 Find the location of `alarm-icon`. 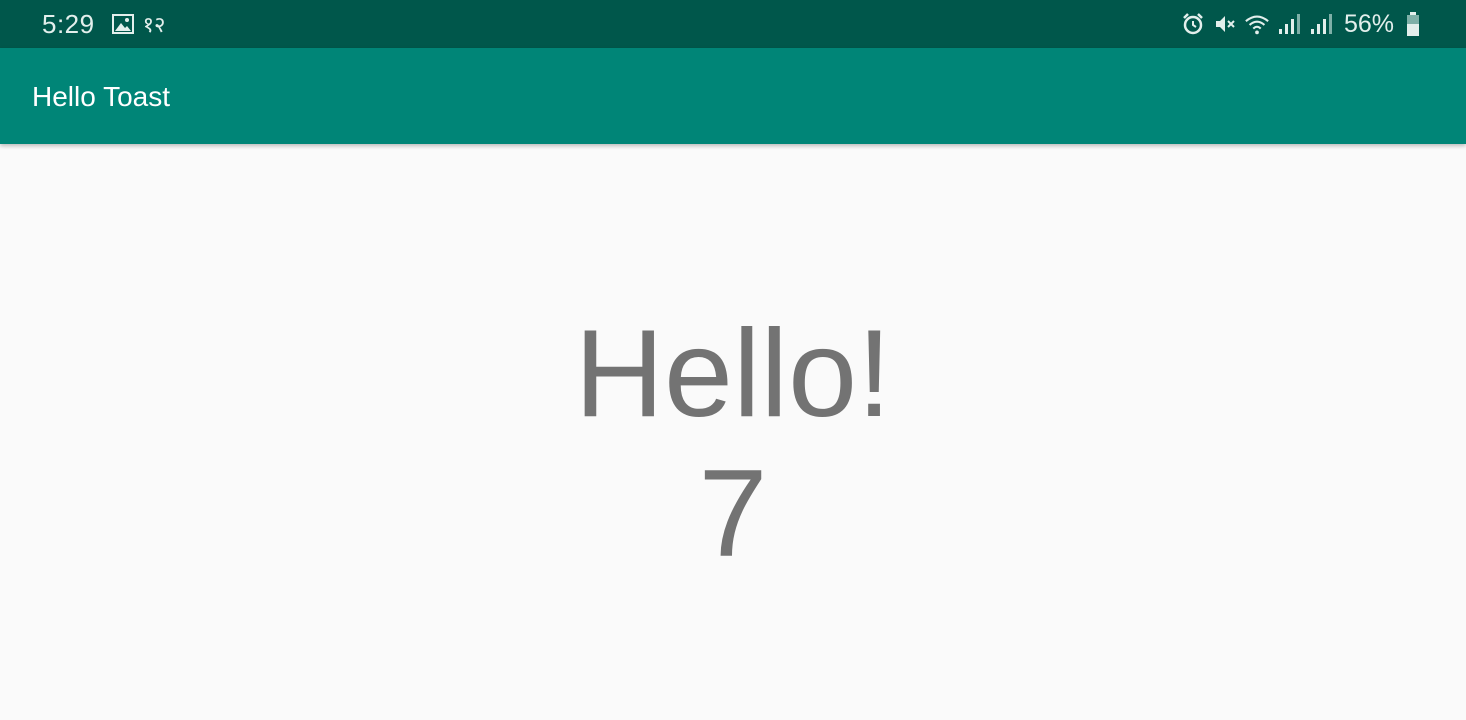

alarm-icon is located at coordinates (1193, 24).